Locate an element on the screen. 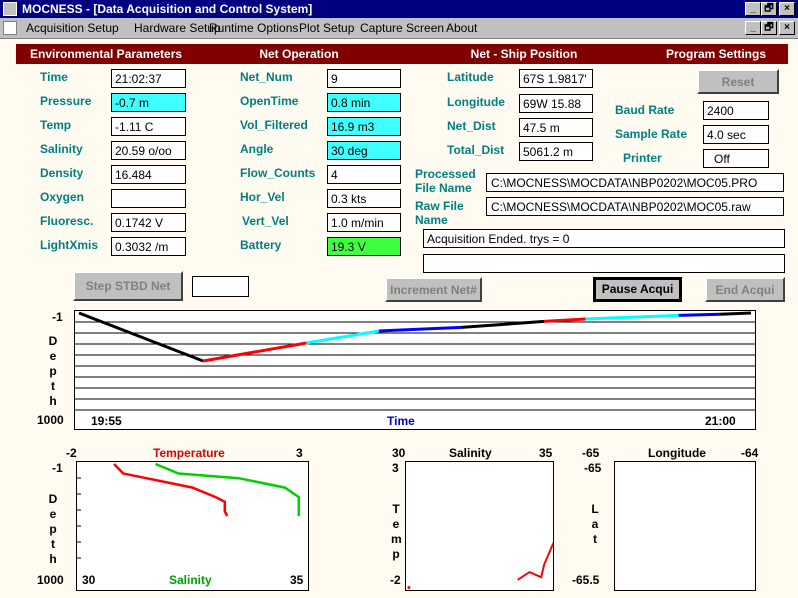  ts-plot-bottom-left: 30 is located at coordinates (89, 580).